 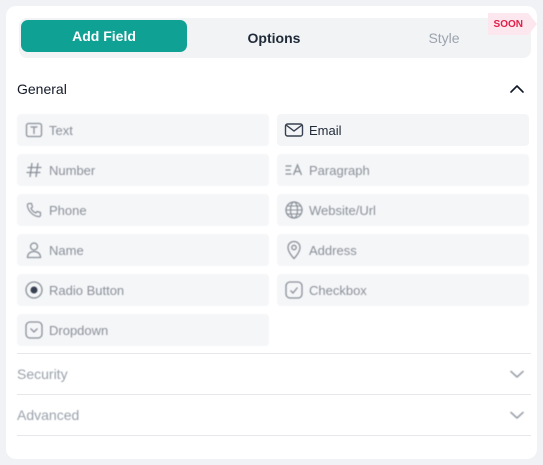 What do you see at coordinates (403, 130) in the screenshot?
I see `field-email: Email` at bounding box center [403, 130].